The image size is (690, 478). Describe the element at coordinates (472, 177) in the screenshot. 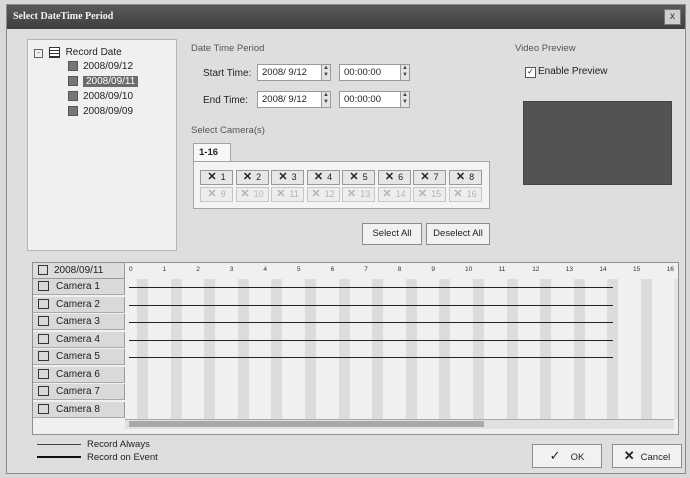

I see `camera-toggle-label: 8` at that location.